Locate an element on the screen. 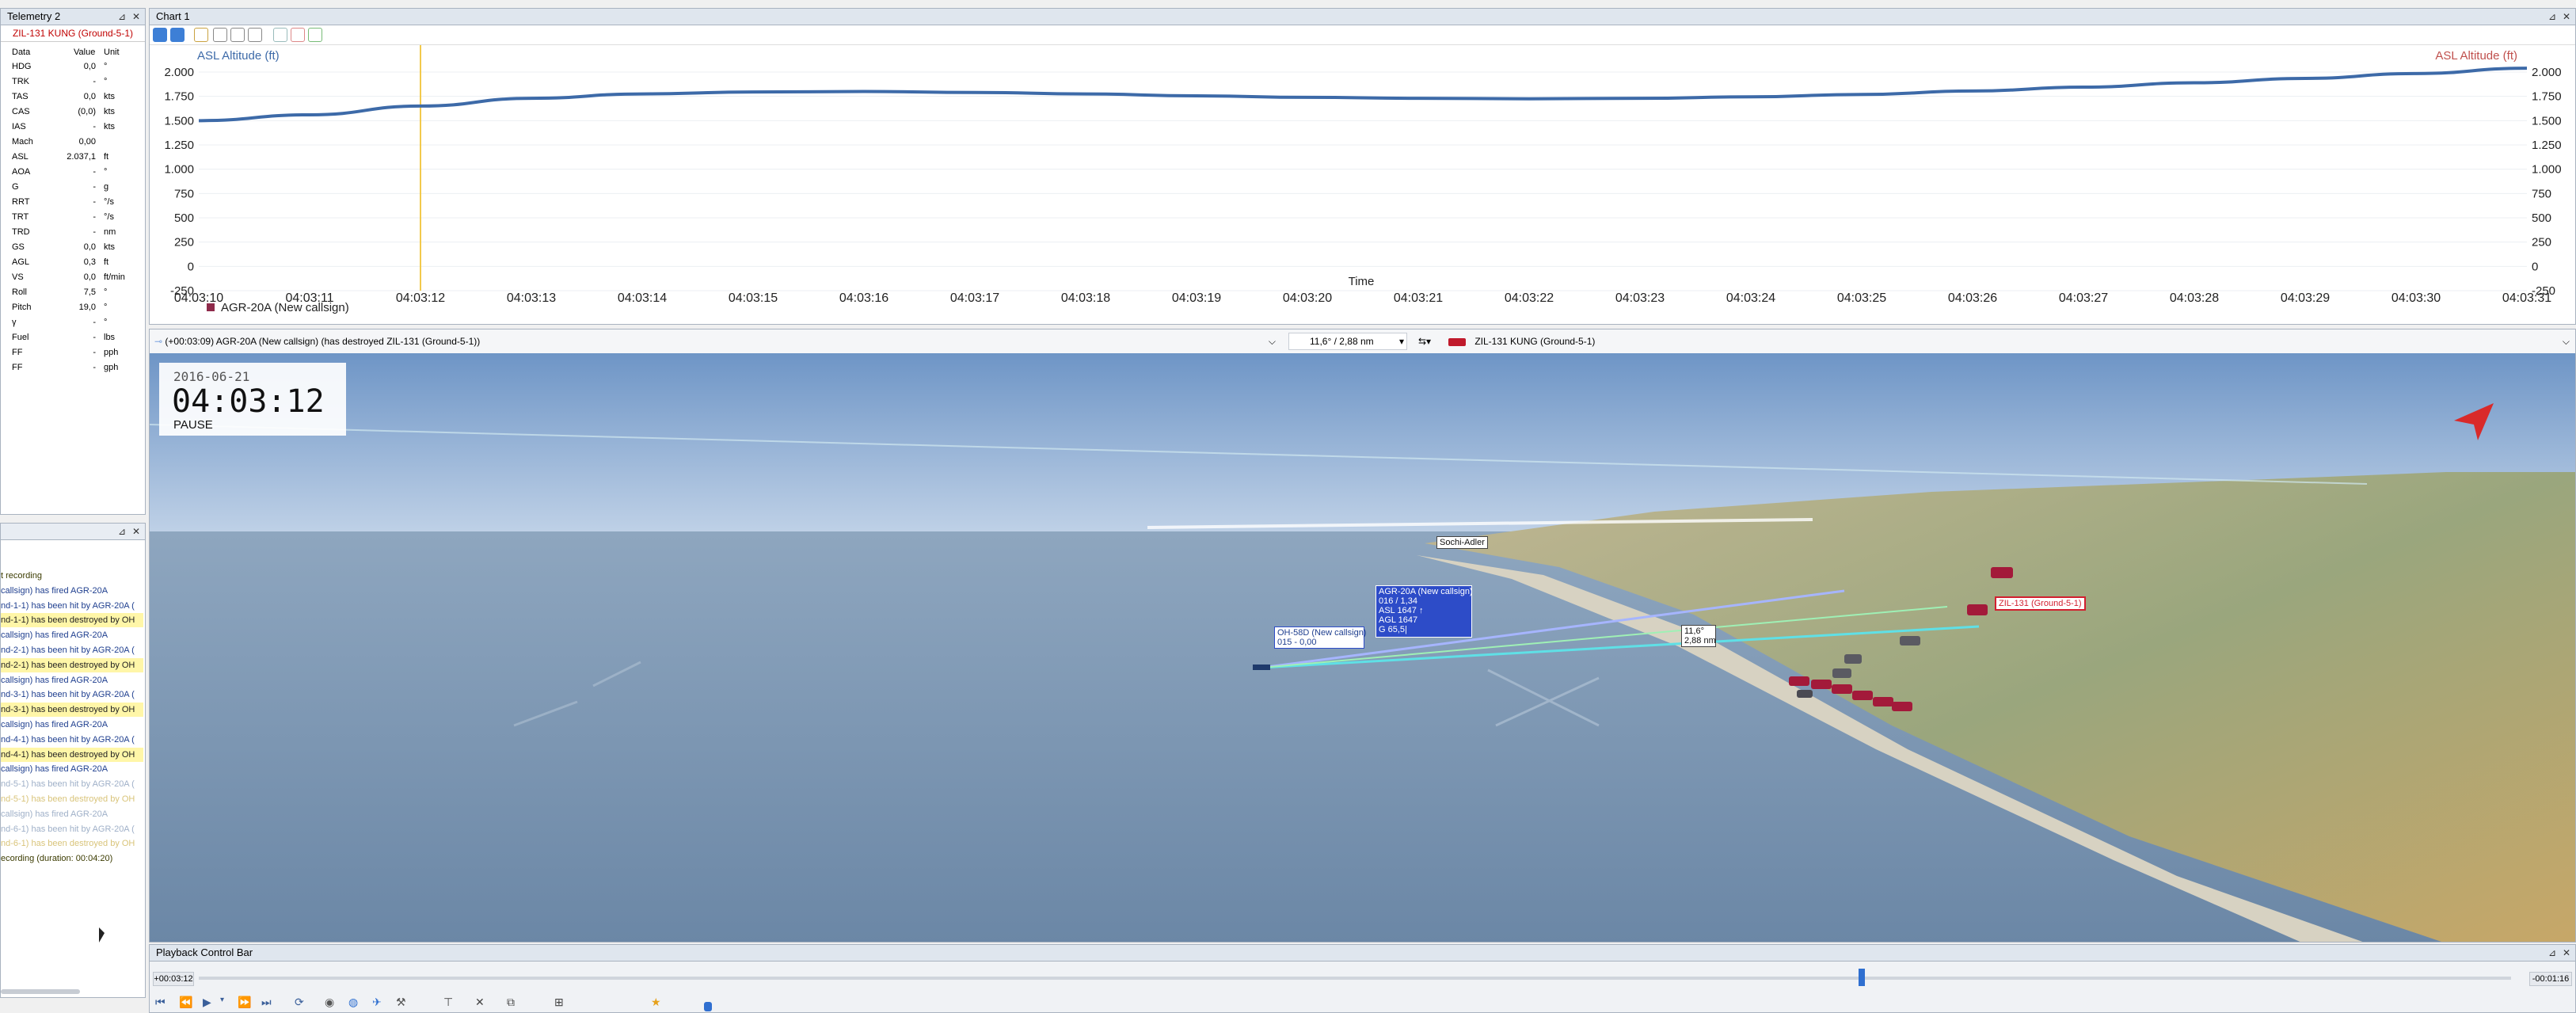  event-item: nd-5-1) has been destroyed by OH is located at coordinates (72, 799).